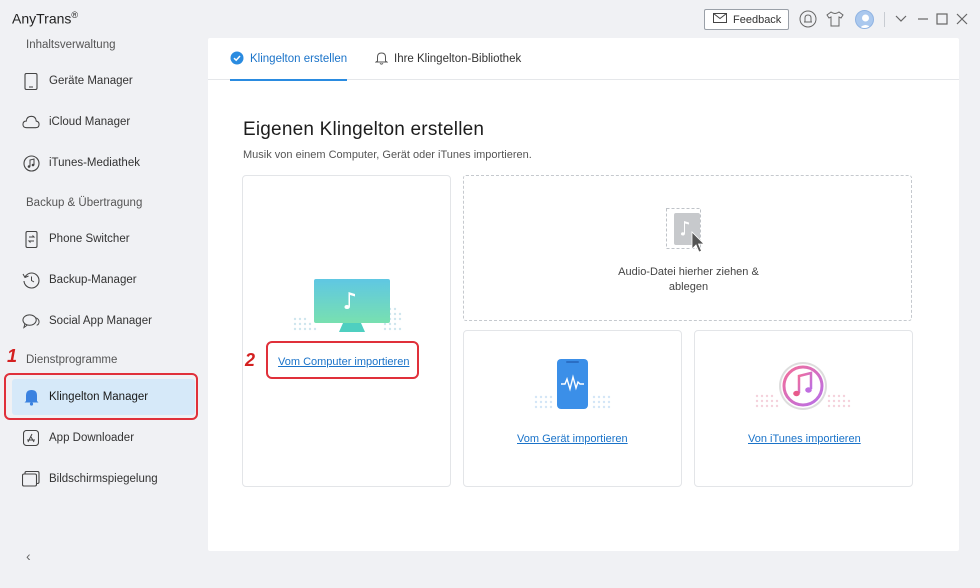 The image size is (980, 588). What do you see at coordinates (689, 232) in the screenshot?
I see `audio-file-drag-icon` at bounding box center [689, 232].